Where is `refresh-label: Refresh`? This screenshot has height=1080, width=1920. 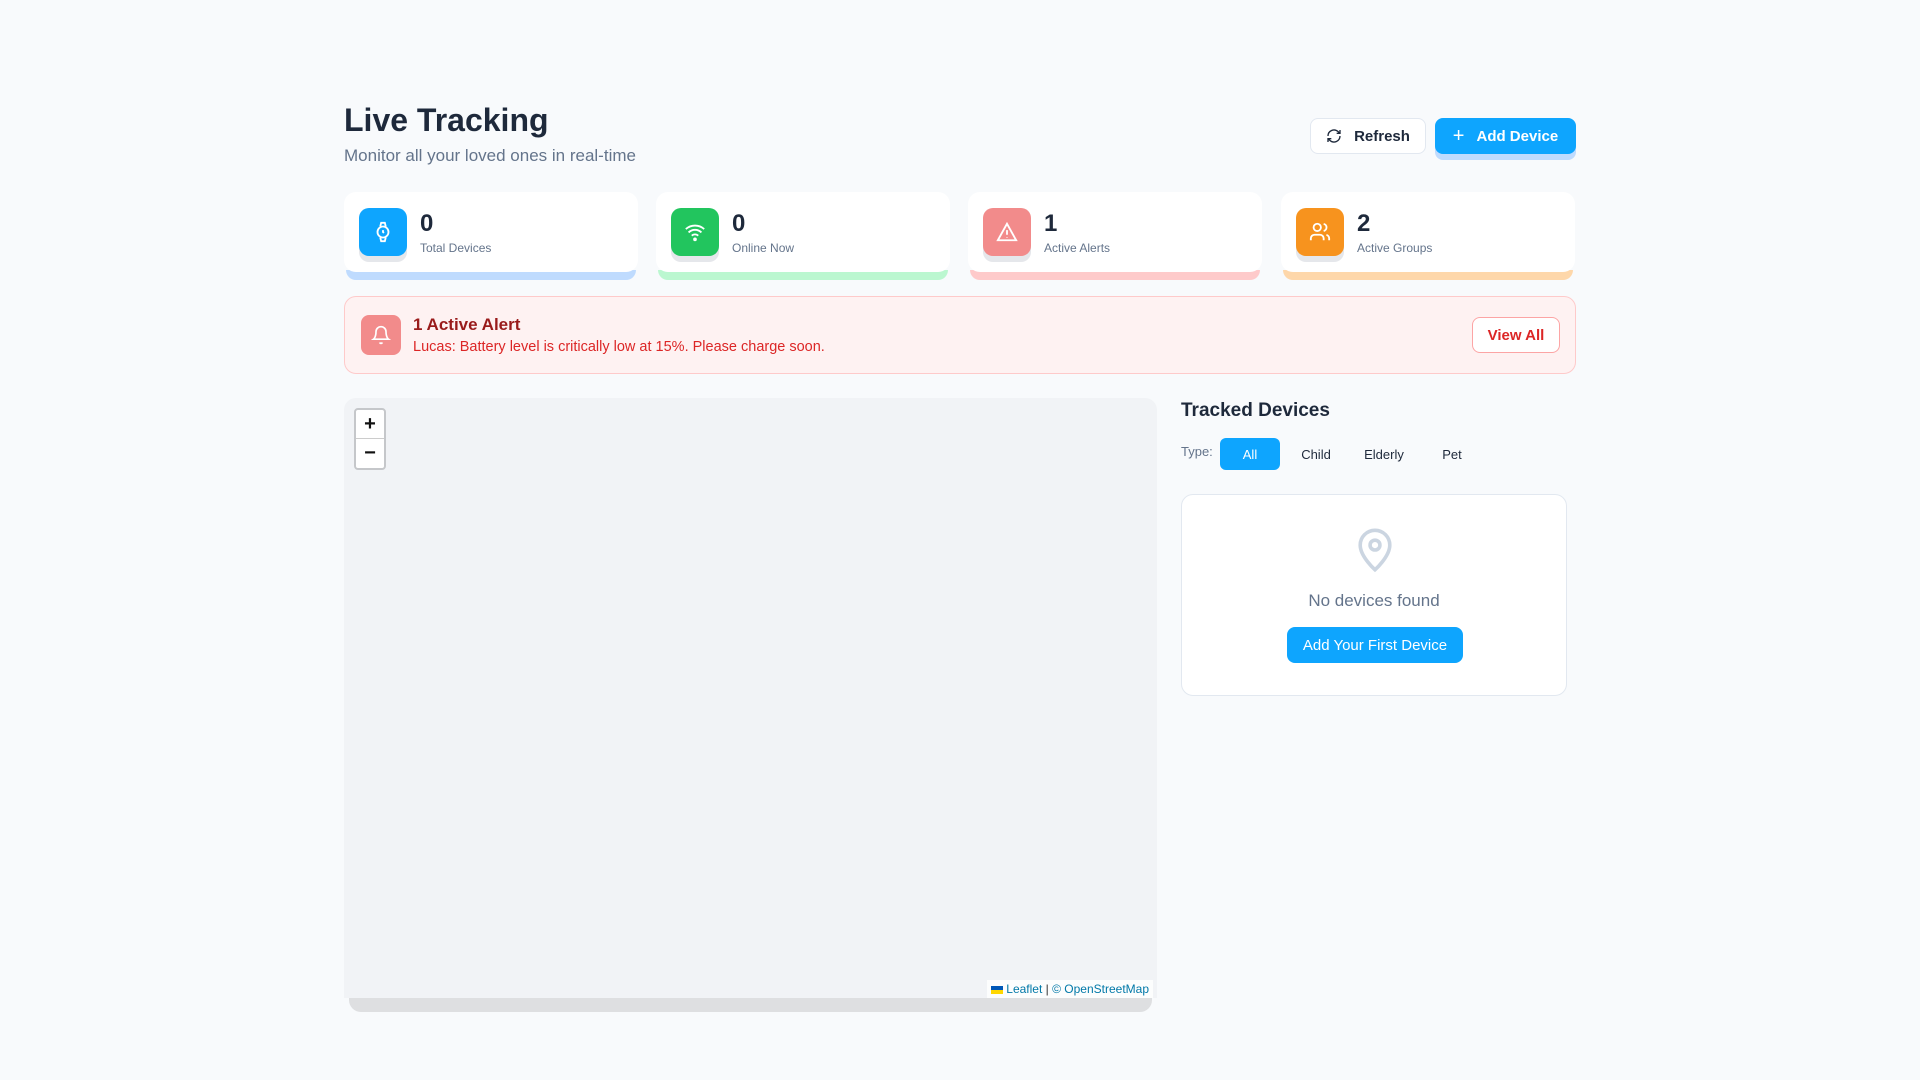 refresh-label: Refresh is located at coordinates (1382, 136).